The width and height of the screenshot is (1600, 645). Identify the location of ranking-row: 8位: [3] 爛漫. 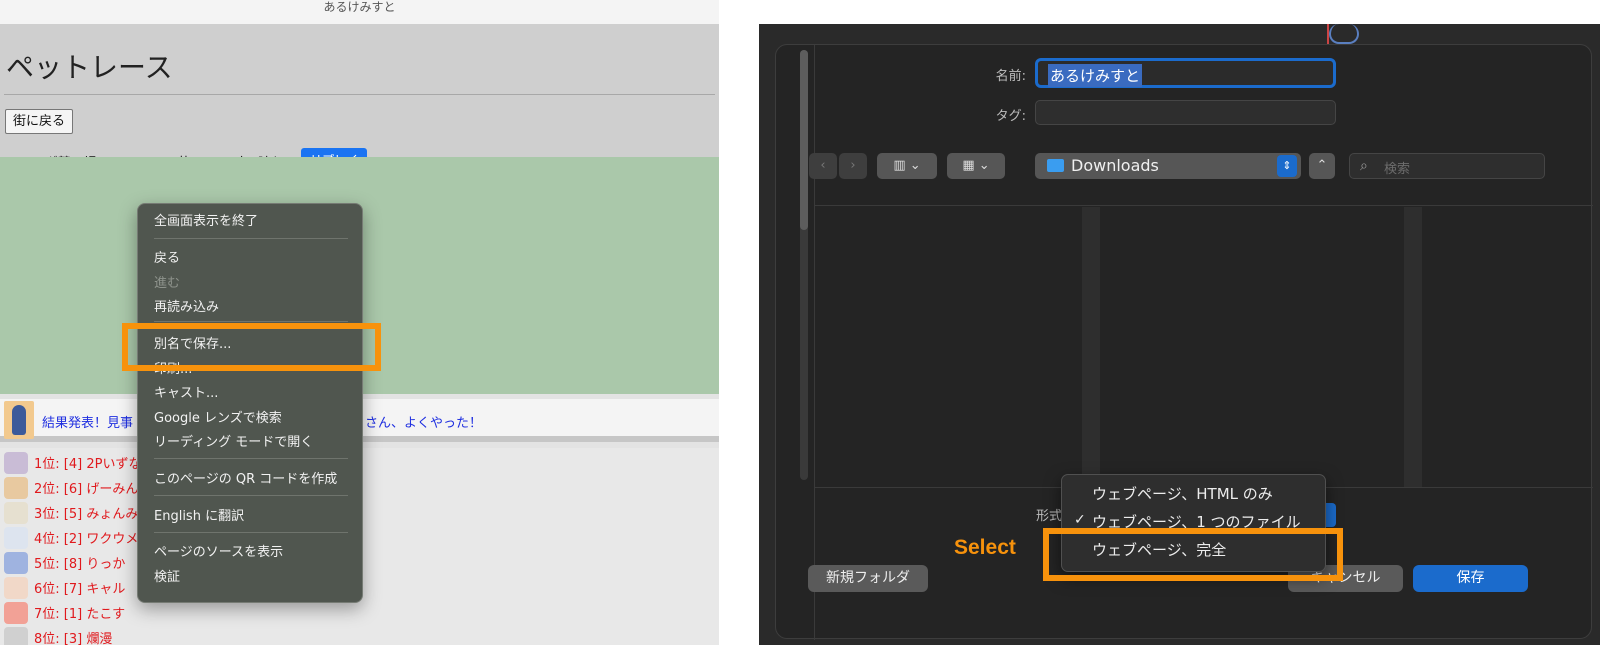
(58, 635).